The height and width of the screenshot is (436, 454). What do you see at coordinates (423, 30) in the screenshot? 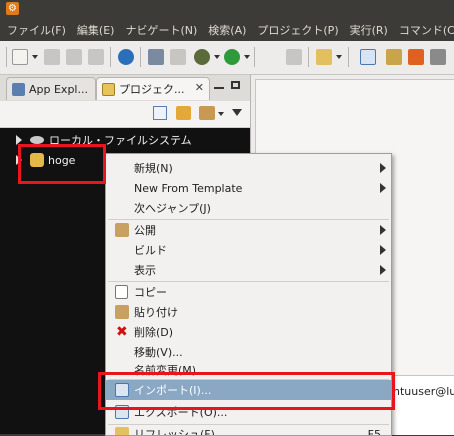
I see `menu-command: コマンド(C)` at bounding box center [423, 30].